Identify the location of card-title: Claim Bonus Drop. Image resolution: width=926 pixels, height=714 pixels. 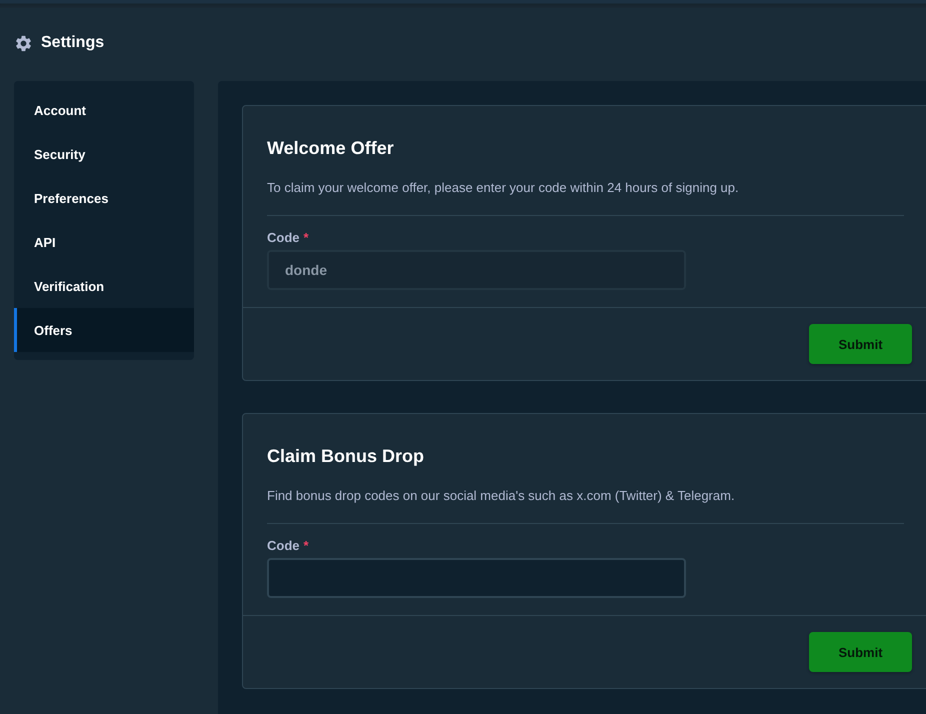
(346, 456).